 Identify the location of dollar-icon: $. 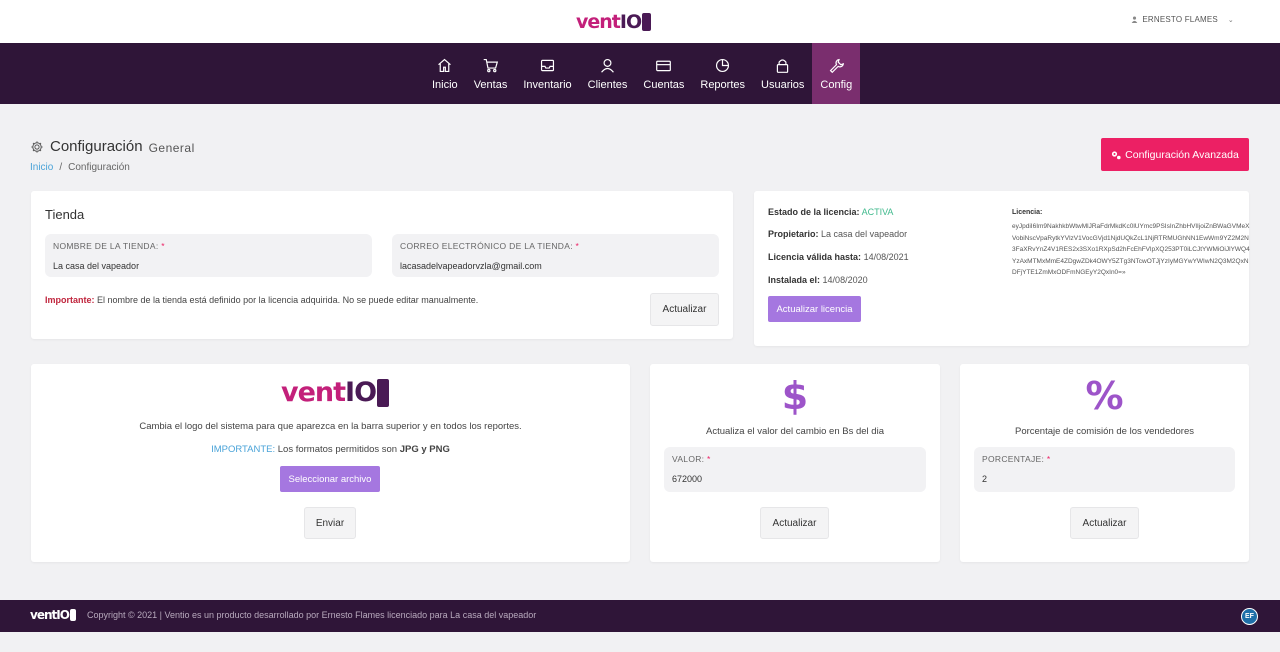
(795, 396).